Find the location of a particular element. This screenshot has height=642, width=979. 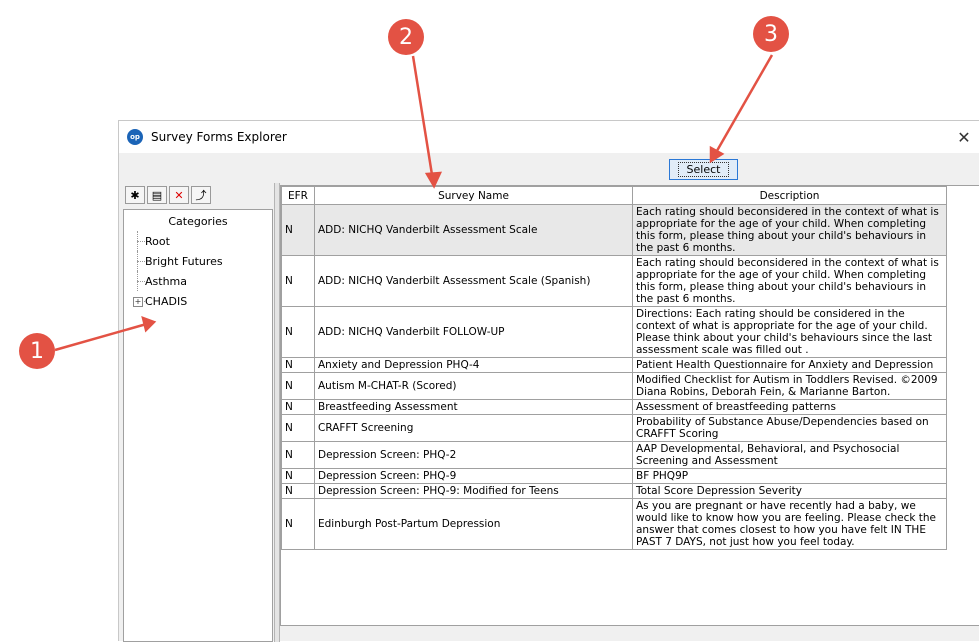

arrow-1-head is located at coordinates (149, 324).